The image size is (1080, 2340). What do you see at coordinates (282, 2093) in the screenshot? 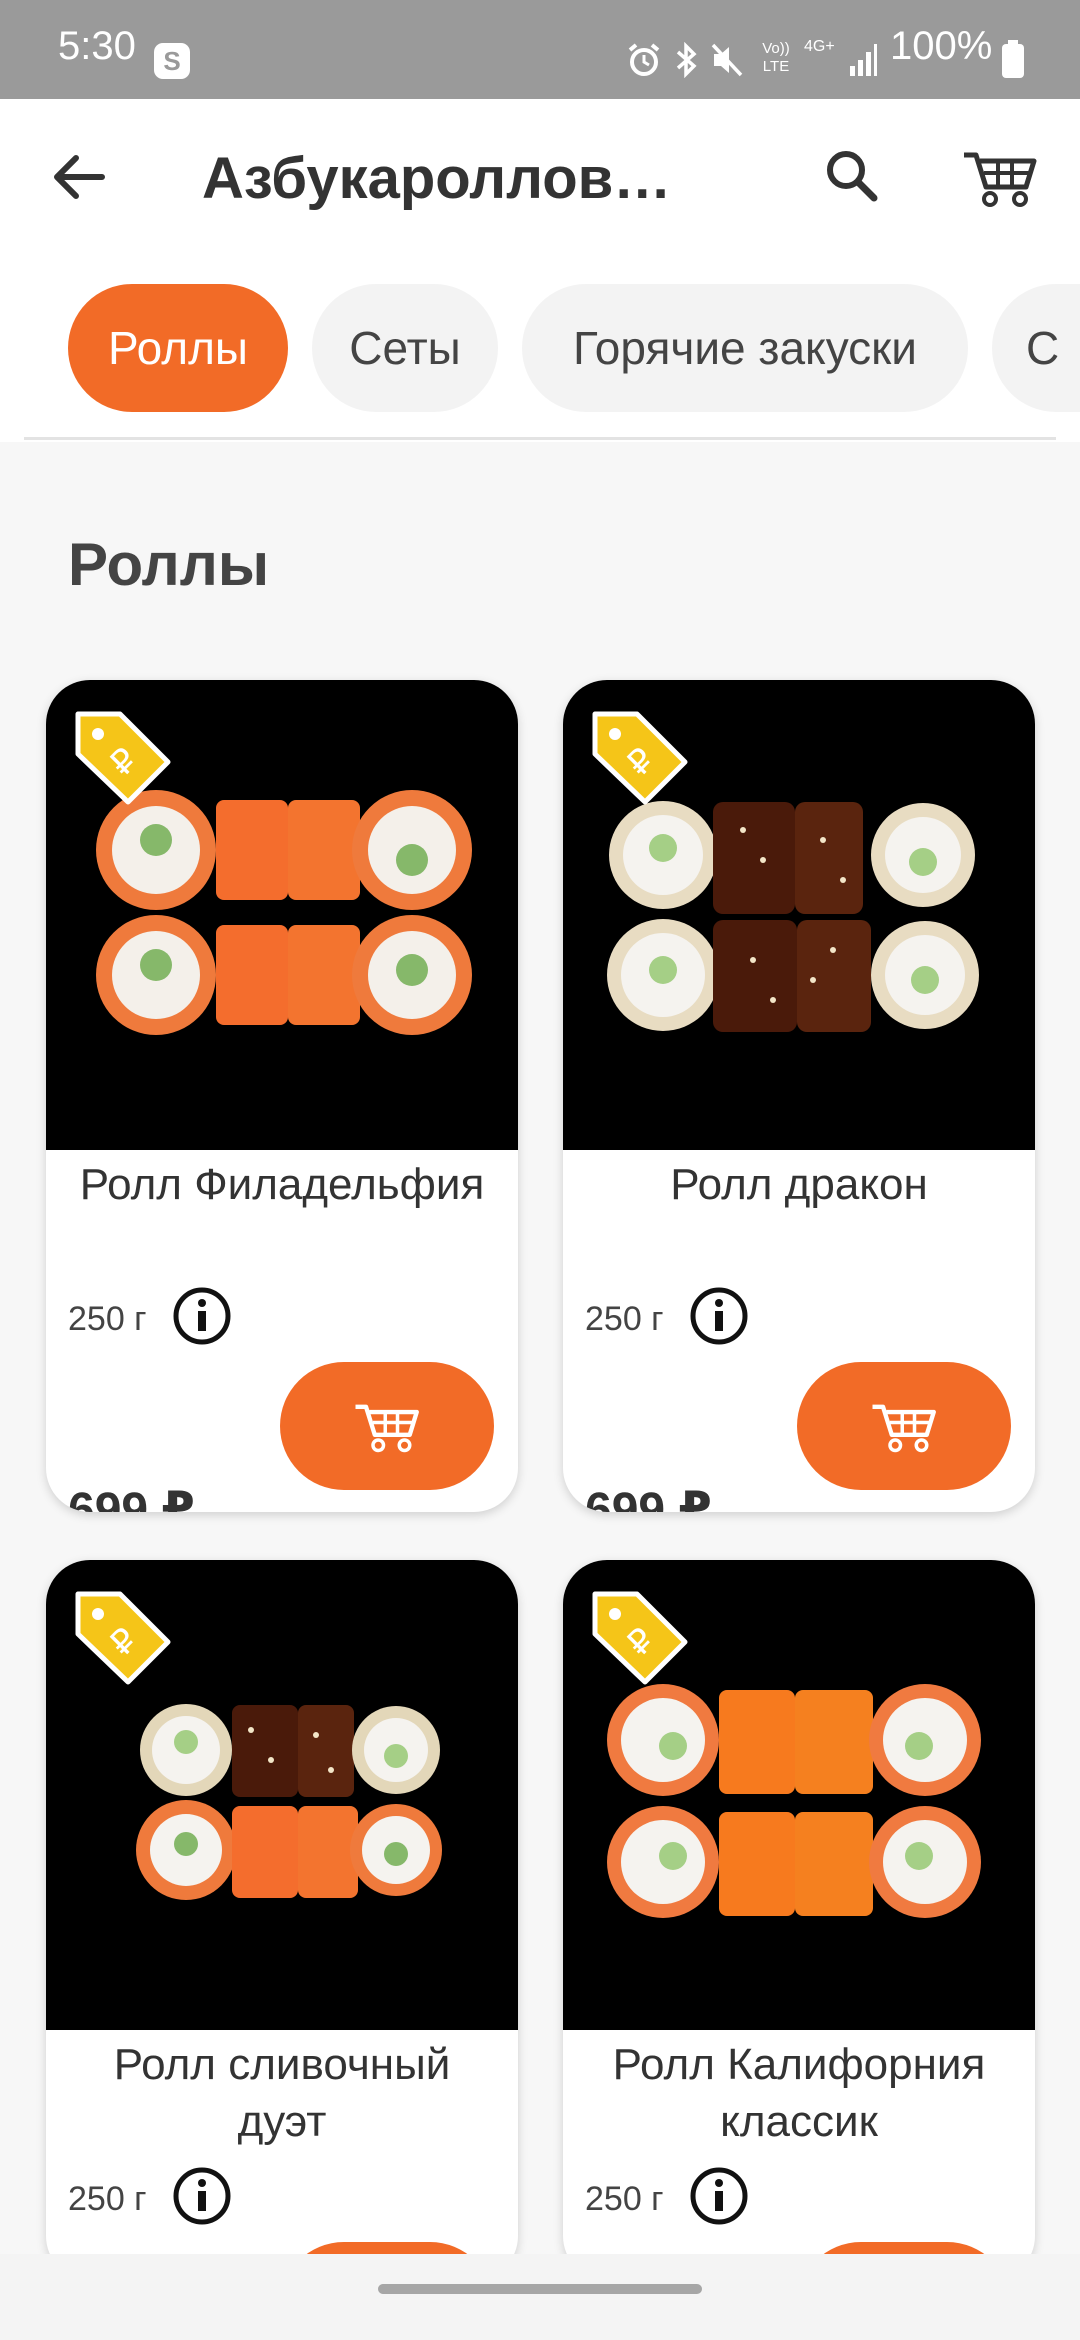
I see `product-name: Ролл сливочный дуэт` at bounding box center [282, 2093].